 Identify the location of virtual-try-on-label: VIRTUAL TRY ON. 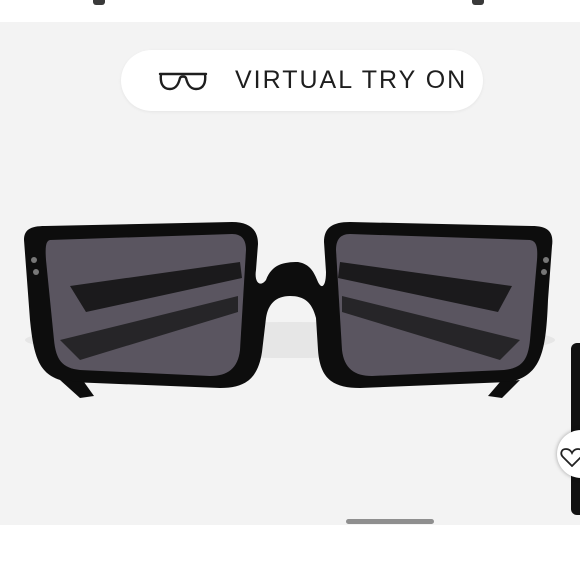
(351, 80).